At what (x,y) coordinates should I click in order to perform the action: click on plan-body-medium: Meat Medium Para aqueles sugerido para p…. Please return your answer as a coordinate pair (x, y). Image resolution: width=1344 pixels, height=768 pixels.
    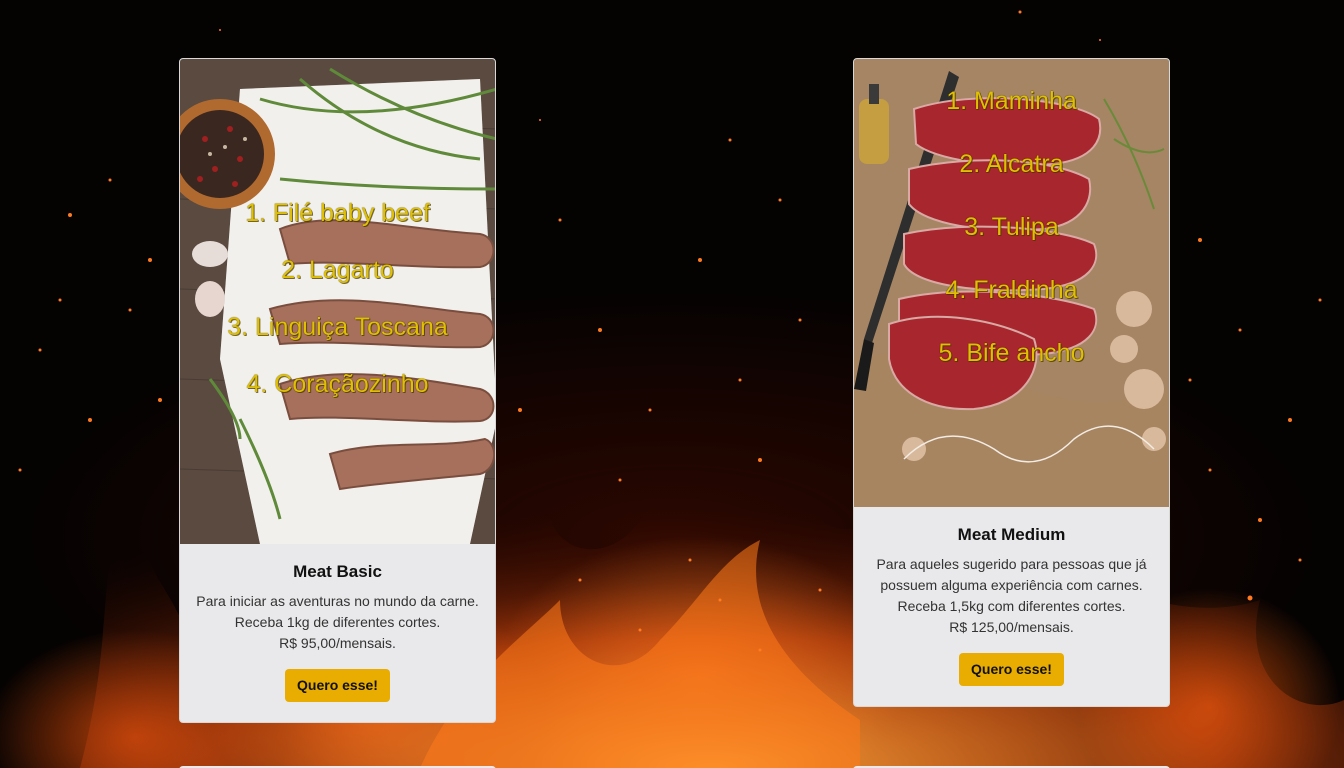
    Looking at the image, I should click on (1011, 605).